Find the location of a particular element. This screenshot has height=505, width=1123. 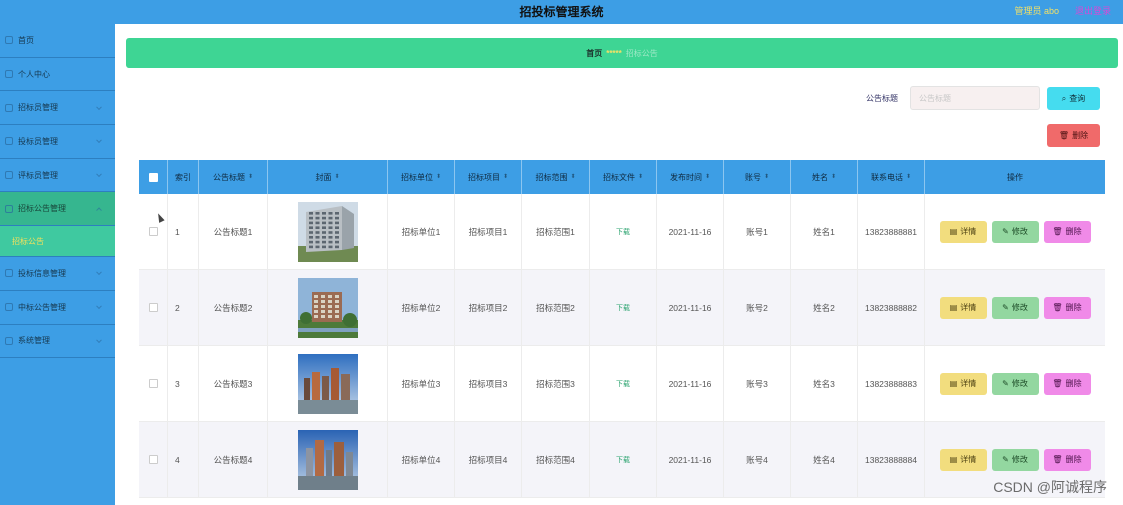

header-label: 招标文件 is located at coordinates (618, 177).